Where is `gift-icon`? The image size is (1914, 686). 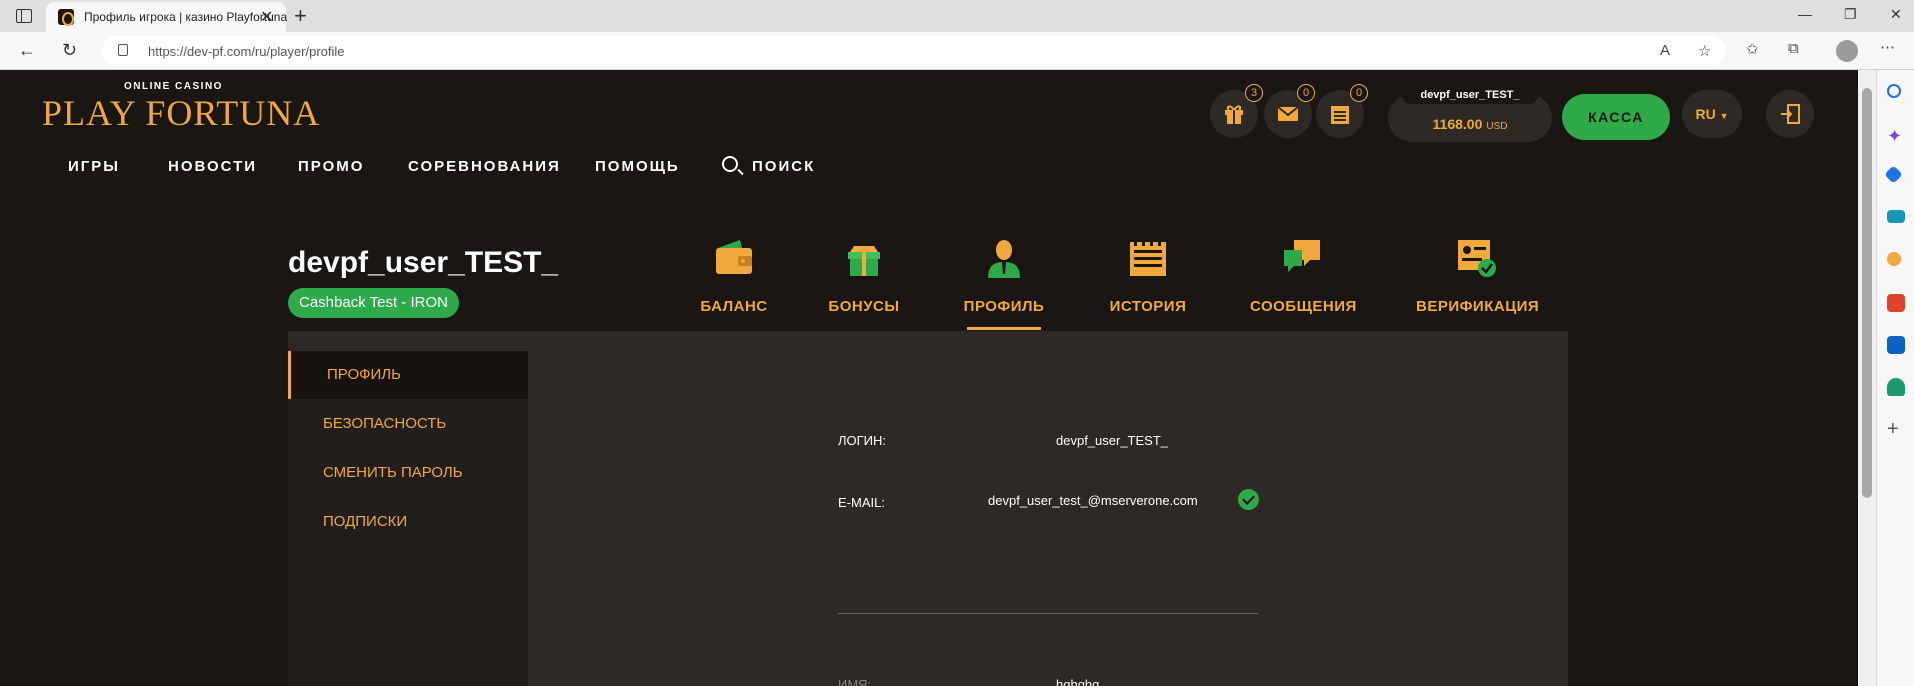
gift-icon is located at coordinates (1234, 114).